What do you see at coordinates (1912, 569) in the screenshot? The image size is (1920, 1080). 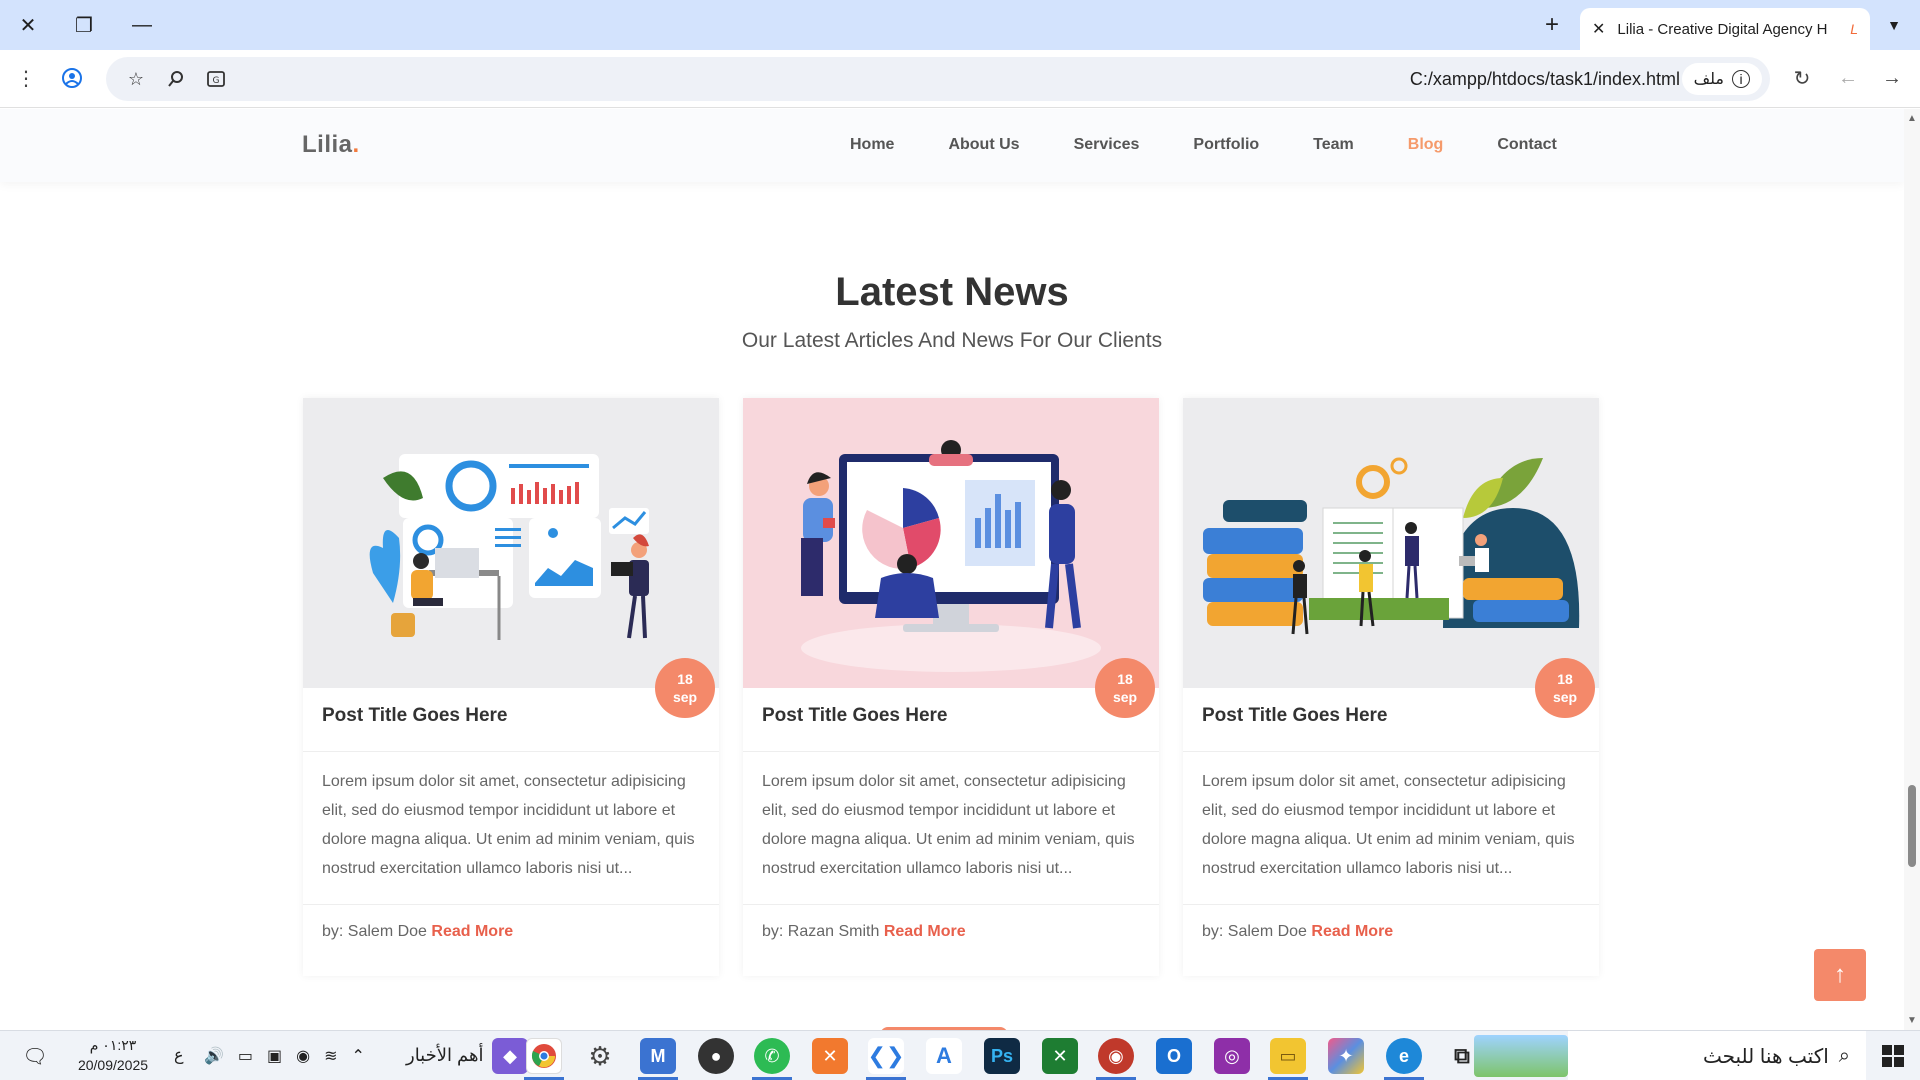 I see `page-scrollbar: ▲ ▼` at bounding box center [1912, 569].